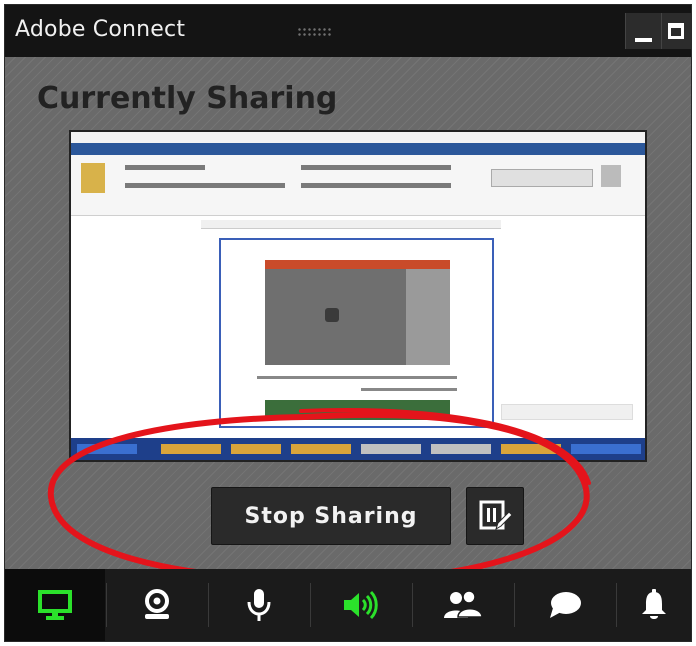  I want to click on title-bar: Adobe Connect, so click(348, 31).